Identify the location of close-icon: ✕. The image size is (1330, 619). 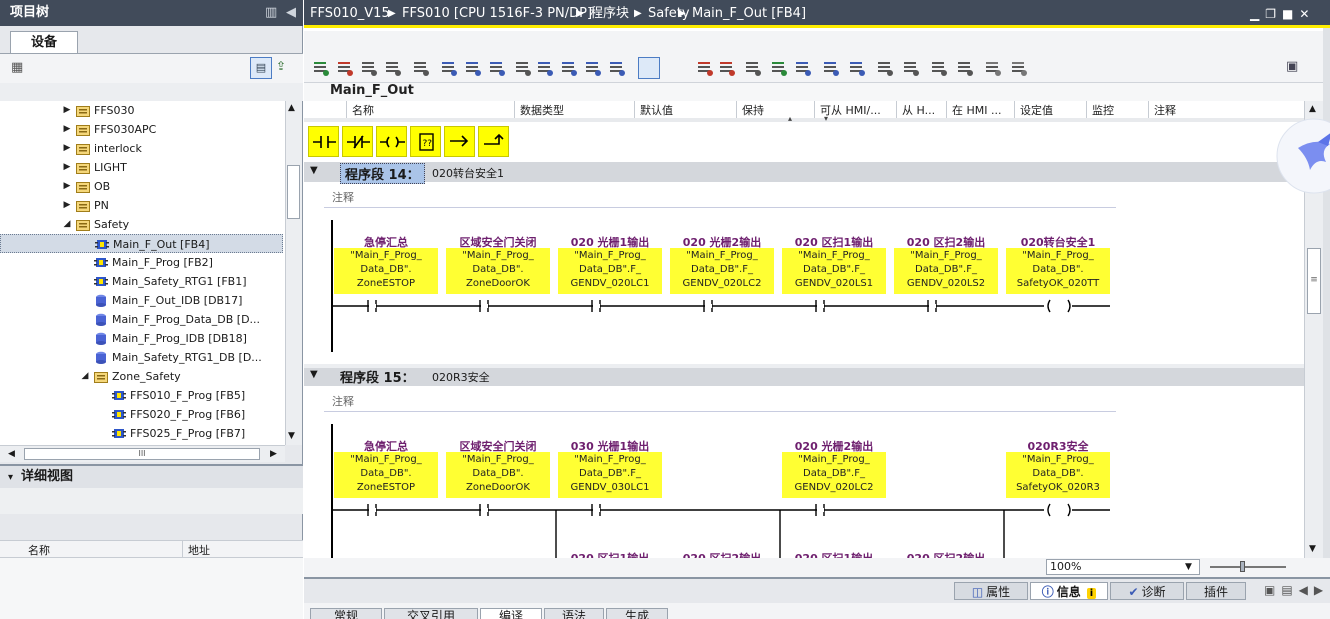
(1307, 14).